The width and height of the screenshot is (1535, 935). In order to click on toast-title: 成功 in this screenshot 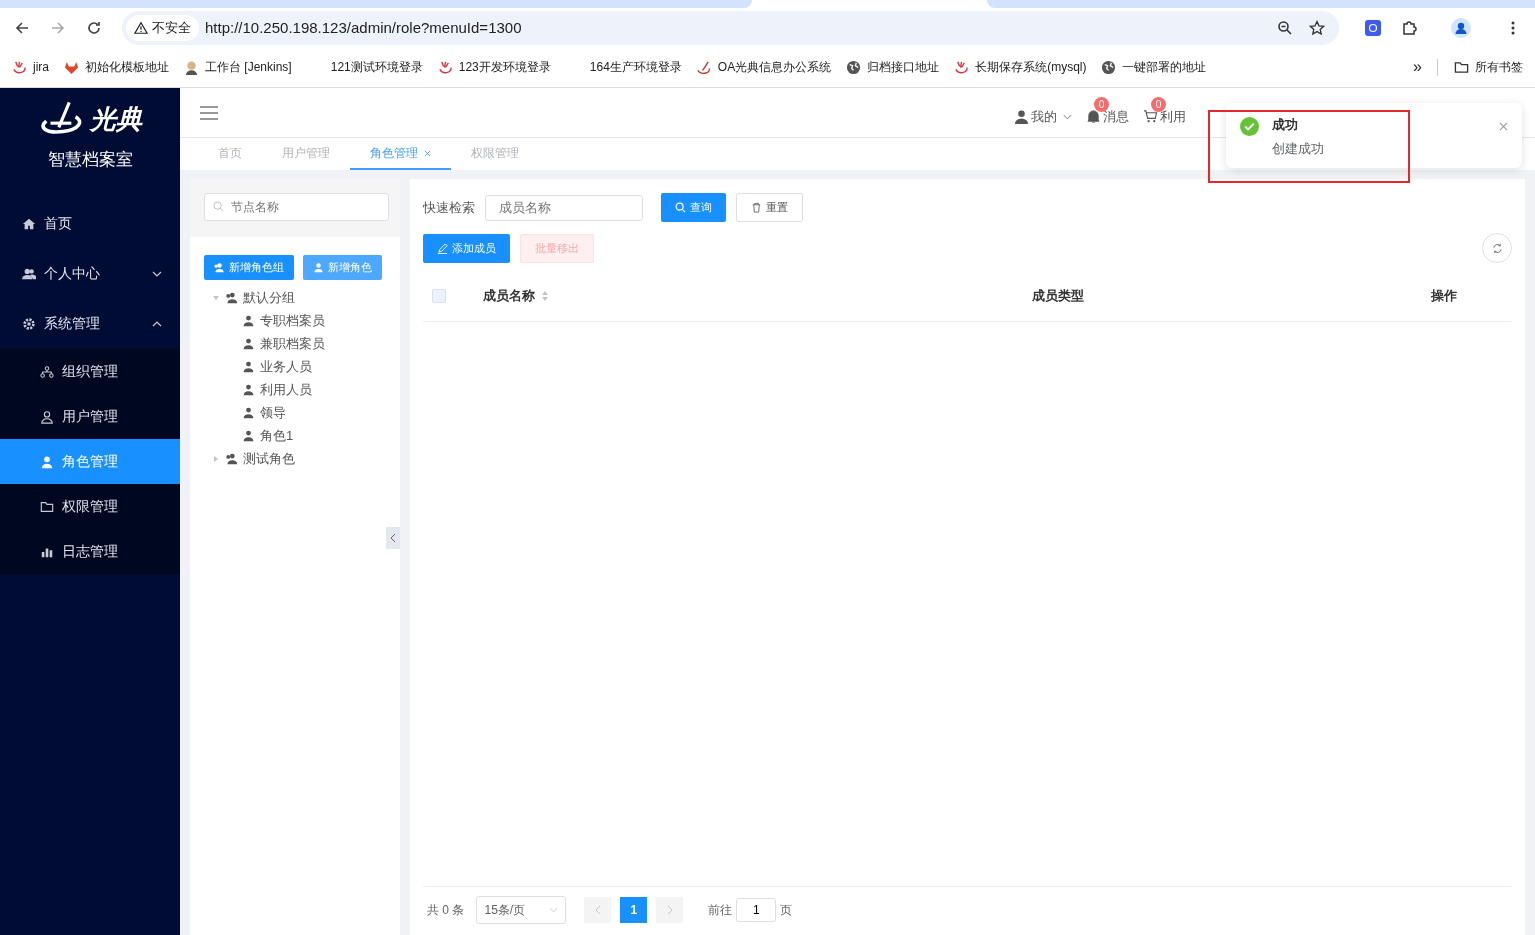, I will do `click(1285, 125)`.